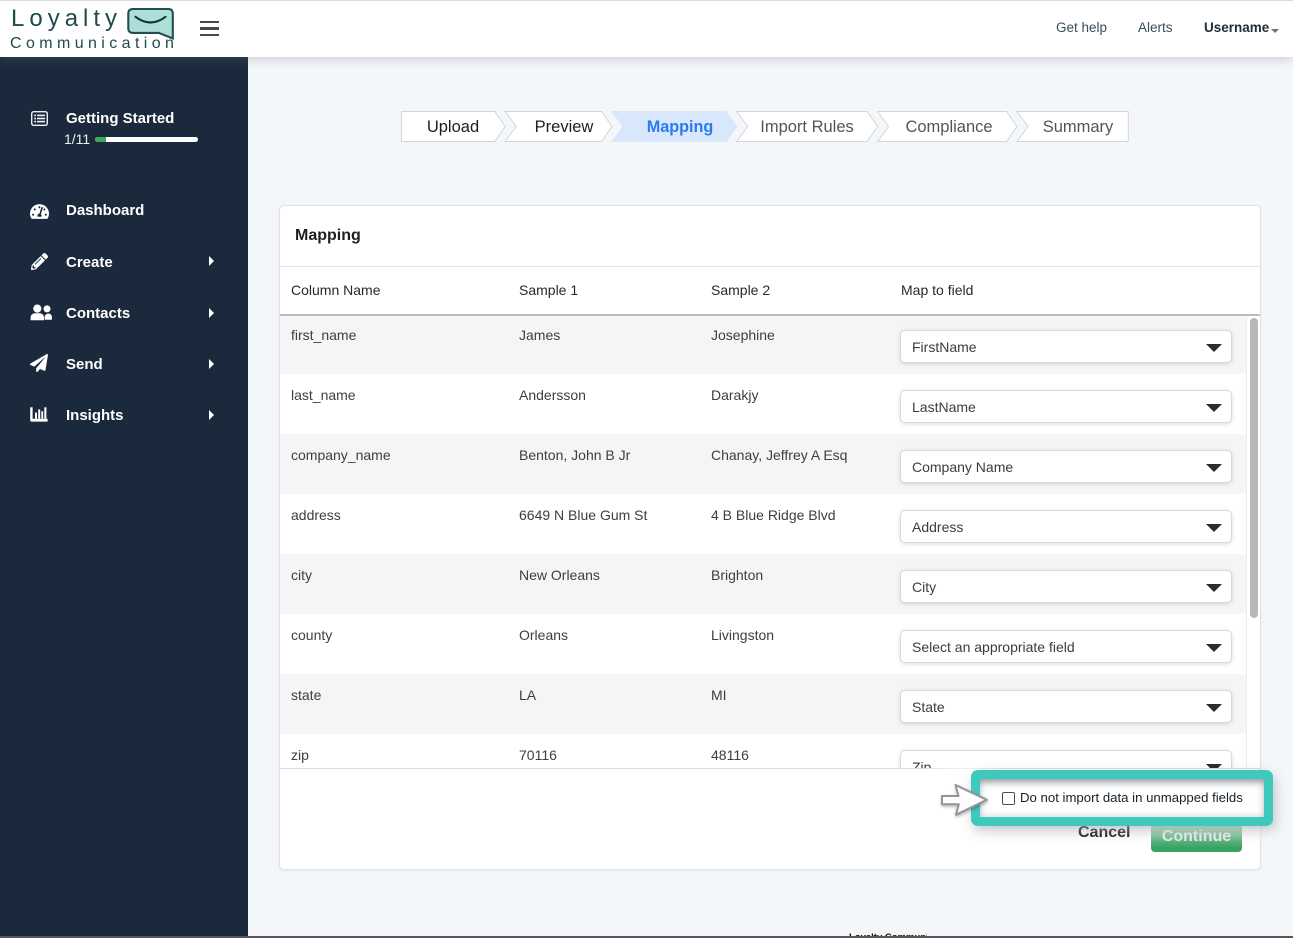 The height and width of the screenshot is (938, 1293). I want to click on svg-text: Import Rules, so click(807, 127).